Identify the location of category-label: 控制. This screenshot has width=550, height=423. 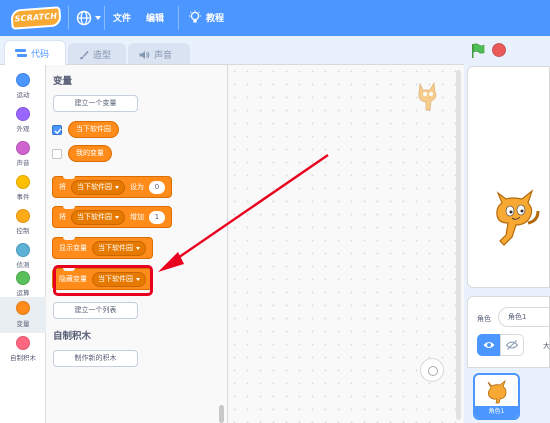
(23, 231).